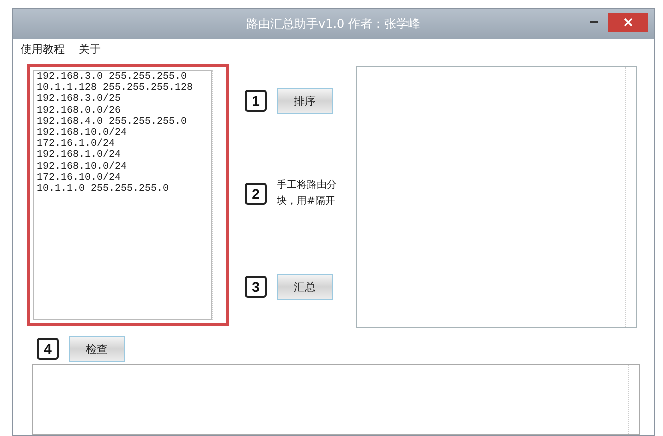 The image size is (663, 436). Describe the element at coordinates (305, 287) in the screenshot. I see `action-button: 汇总` at that location.